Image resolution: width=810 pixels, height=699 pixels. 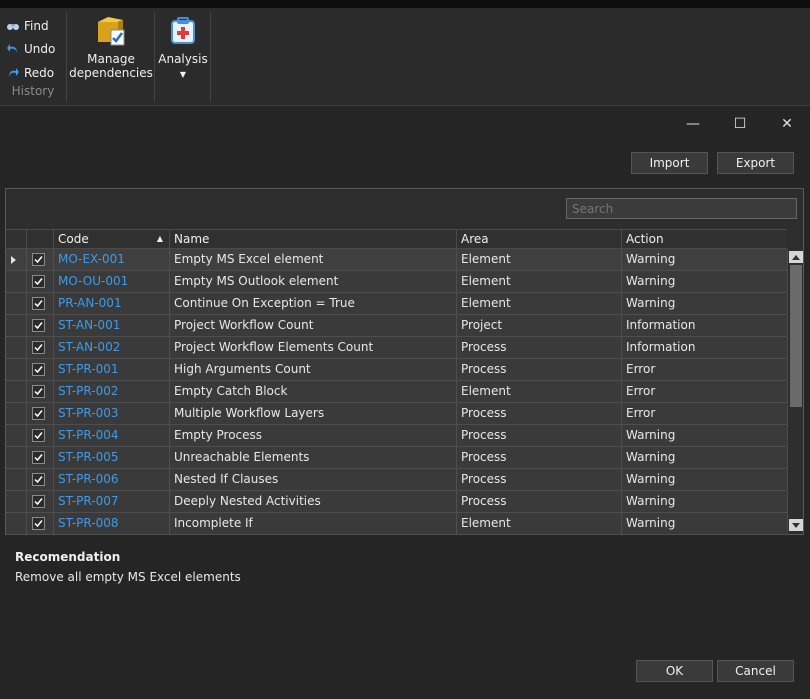 I want to click on chevron-down-icon: ▼, so click(x=183, y=75).